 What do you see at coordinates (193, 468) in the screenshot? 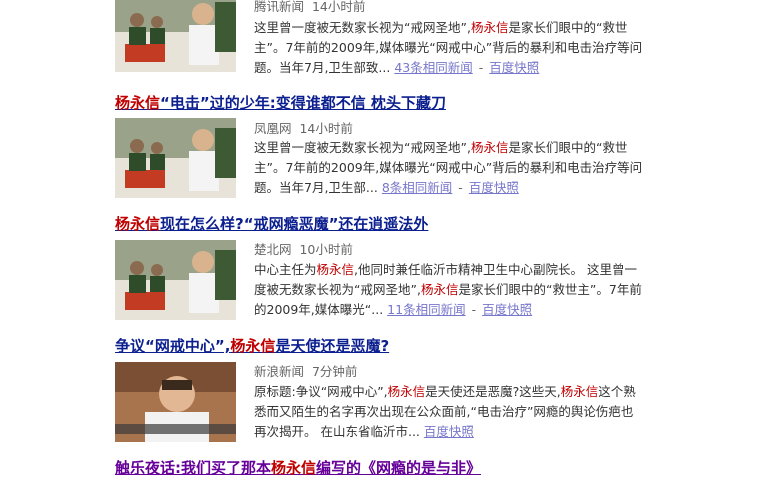
I see `text-segment: 触乐夜话:我们买了那本` at bounding box center [193, 468].